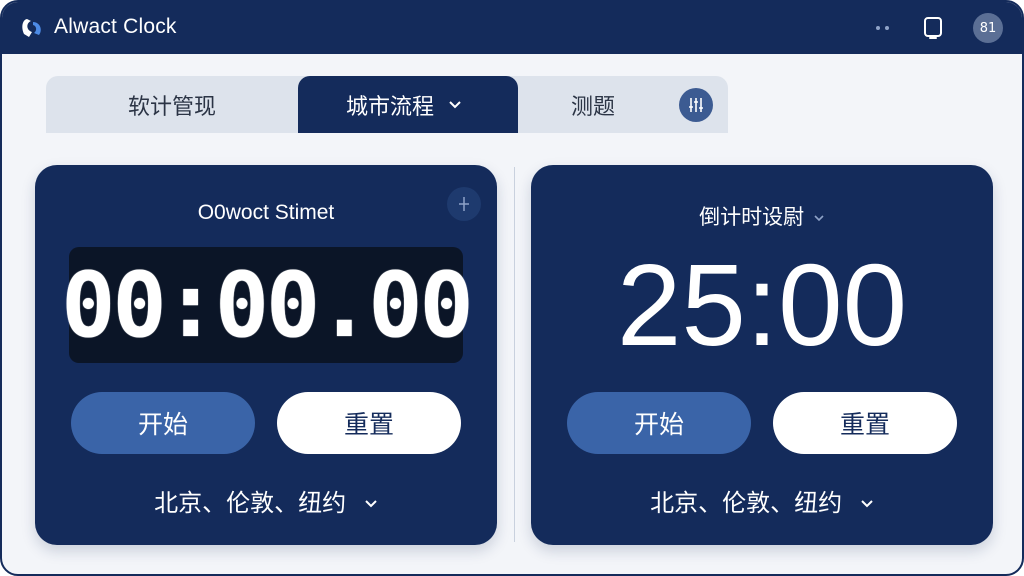  I want to click on avatar: 81, so click(988, 28).